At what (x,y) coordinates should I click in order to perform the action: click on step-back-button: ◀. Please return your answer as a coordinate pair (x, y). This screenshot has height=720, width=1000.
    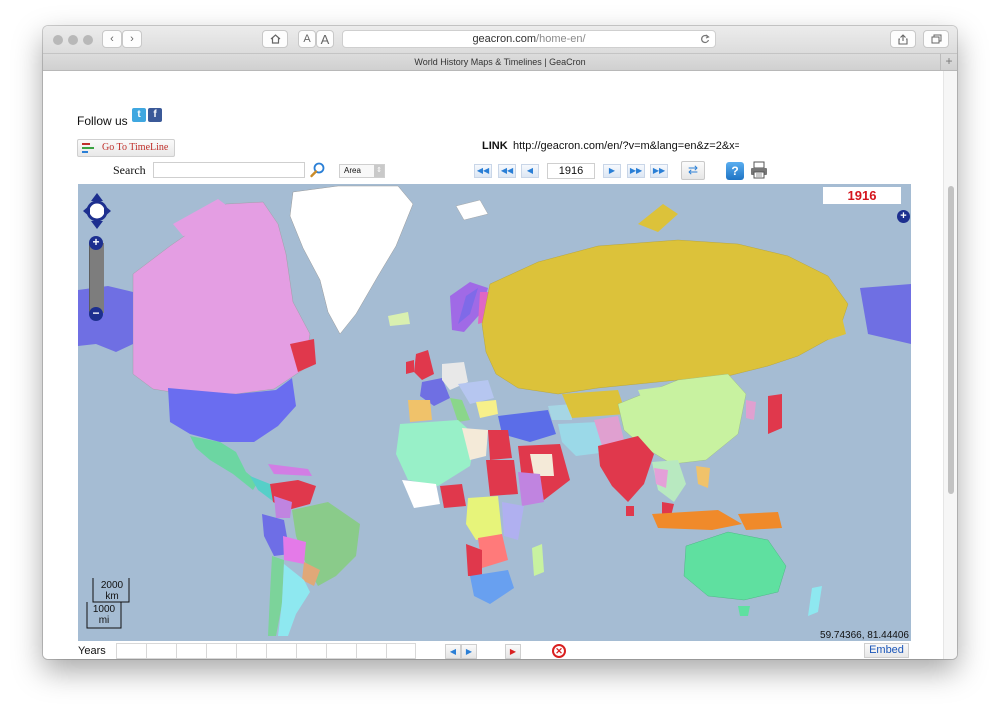
    Looking at the image, I should click on (530, 171).